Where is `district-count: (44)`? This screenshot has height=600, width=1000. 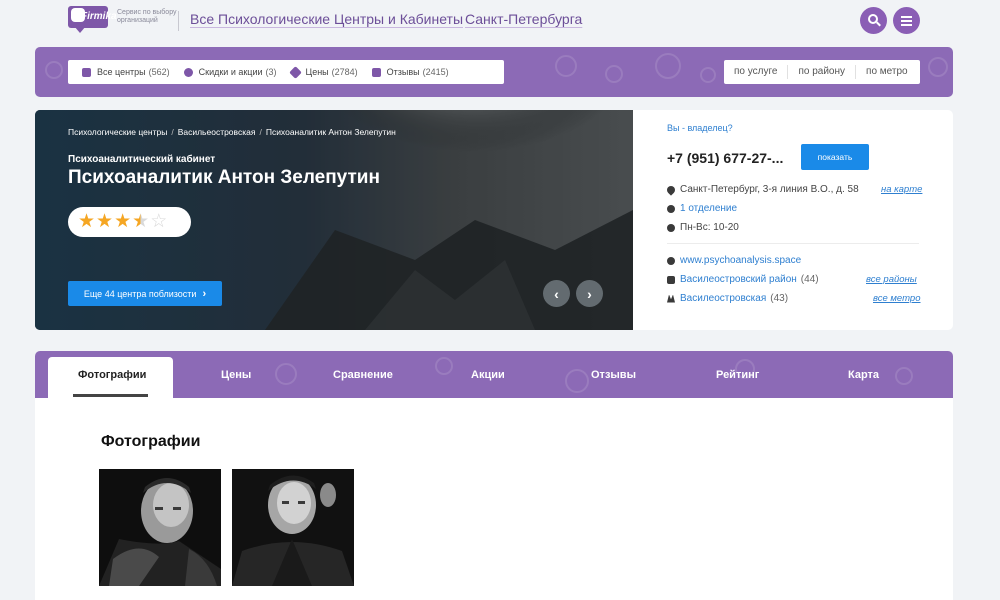 district-count: (44) is located at coordinates (809, 279).